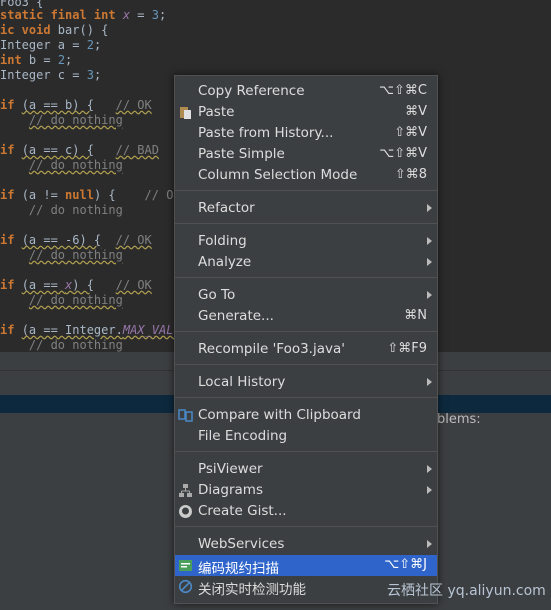  What do you see at coordinates (306, 469) in the screenshot?
I see `menu-item-psiviewer: PsiViewer` at bounding box center [306, 469].